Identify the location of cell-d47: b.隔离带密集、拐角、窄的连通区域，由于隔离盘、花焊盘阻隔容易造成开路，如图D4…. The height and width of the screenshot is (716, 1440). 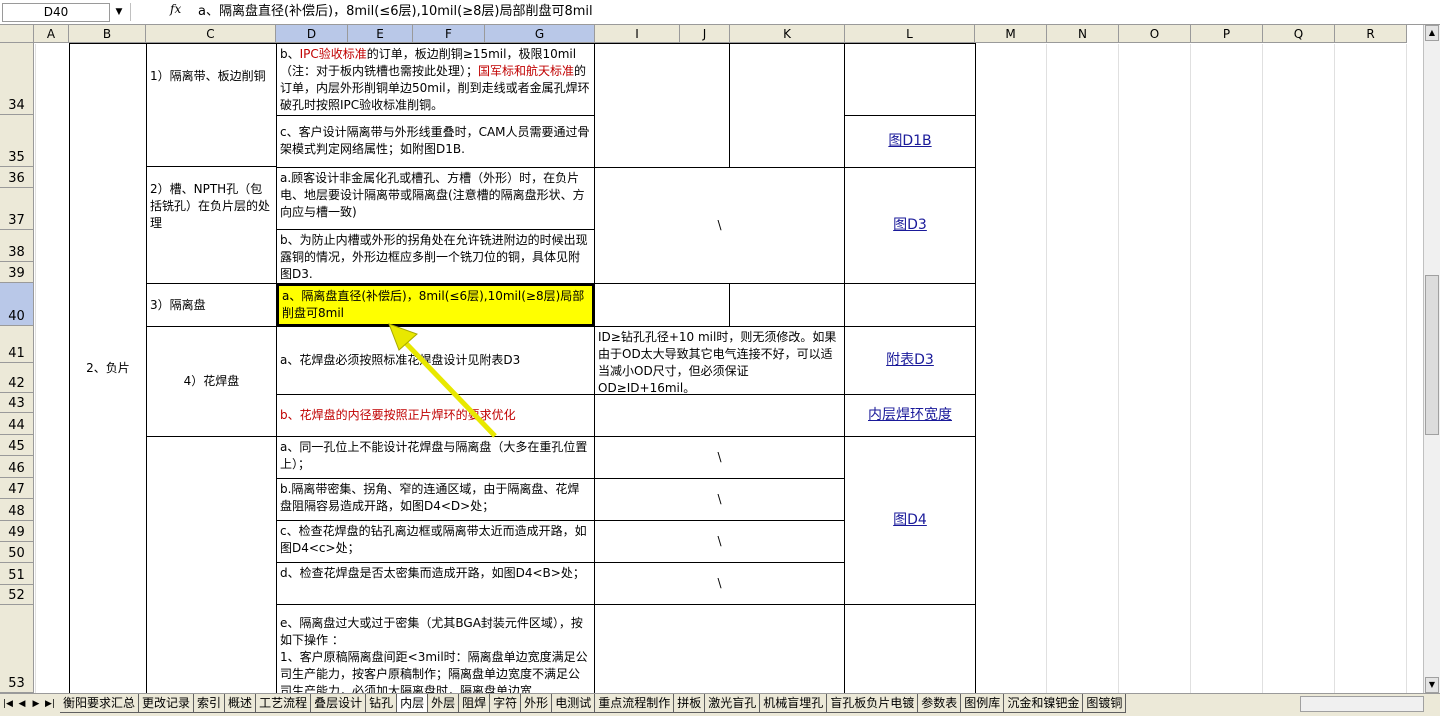
(435, 499).